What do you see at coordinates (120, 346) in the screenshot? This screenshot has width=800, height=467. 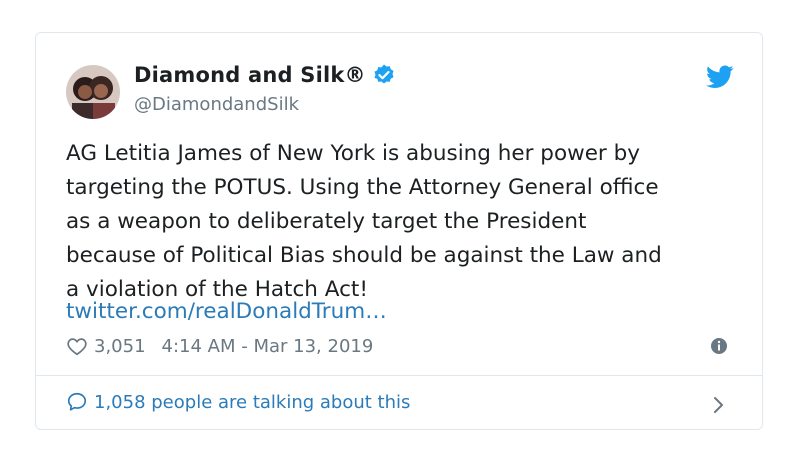 I see `like-count: 3,051` at bounding box center [120, 346].